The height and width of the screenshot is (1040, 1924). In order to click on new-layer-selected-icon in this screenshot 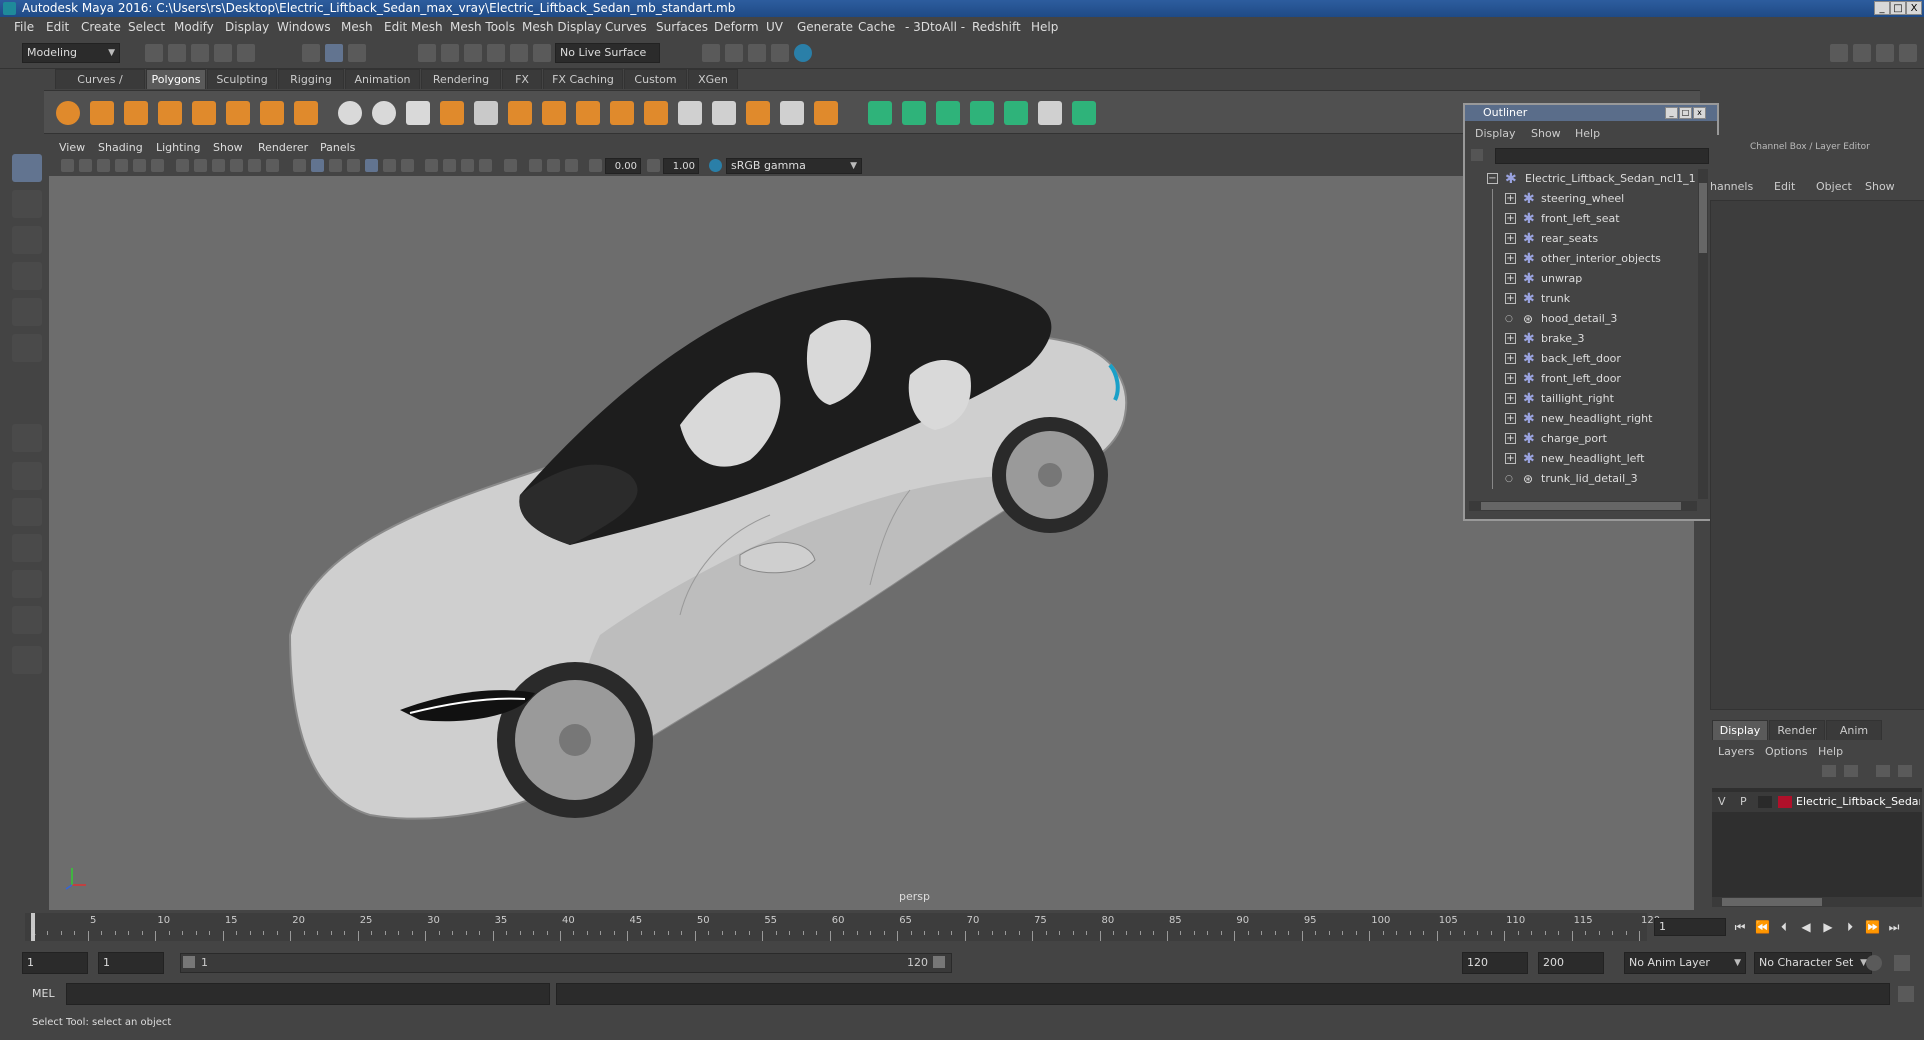, I will do `click(1905, 771)`.